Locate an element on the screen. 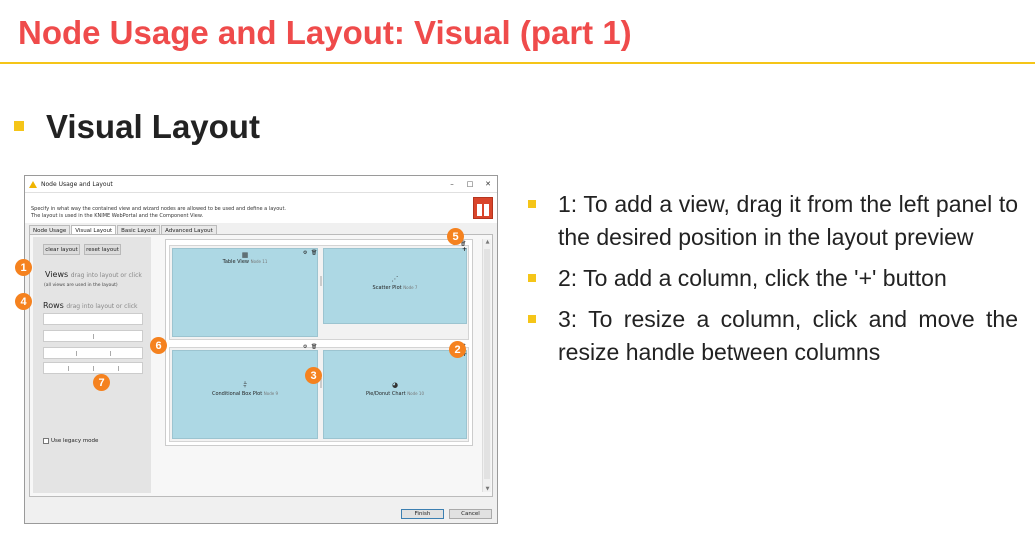 This screenshot has height=544, width=1035. node-id: Node 11 is located at coordinates (259, 261).